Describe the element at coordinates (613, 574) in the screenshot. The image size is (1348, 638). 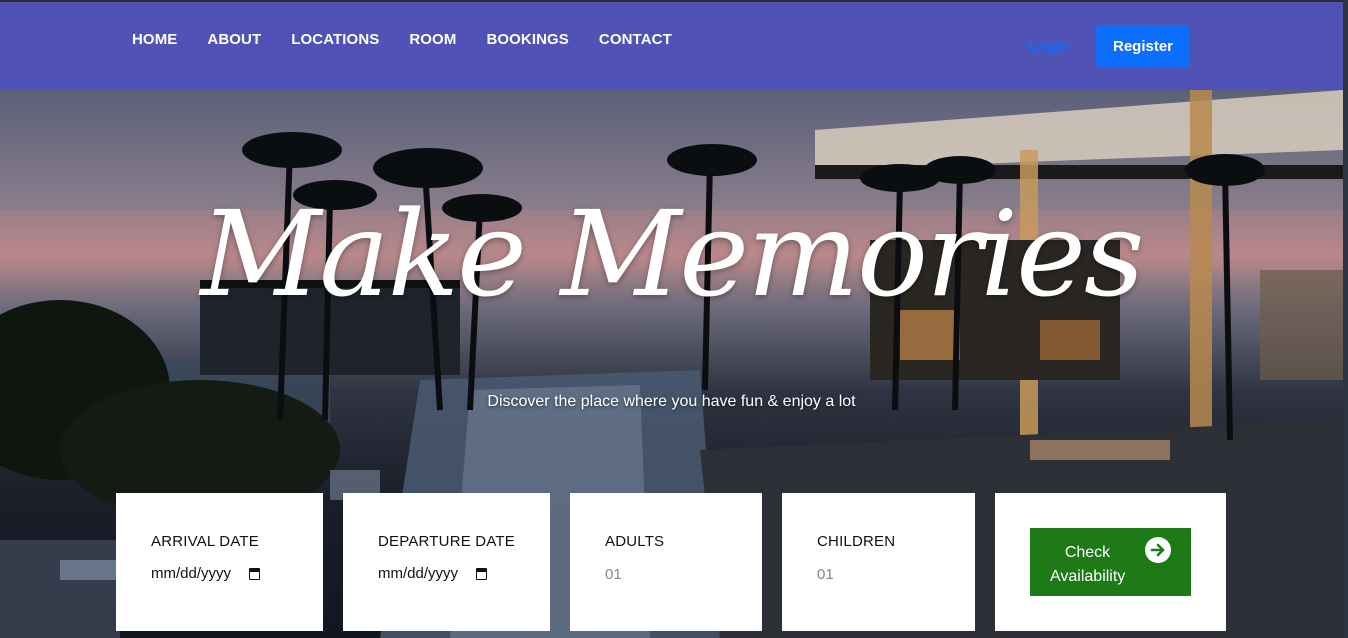
I see `adults-input: 01` at that location.